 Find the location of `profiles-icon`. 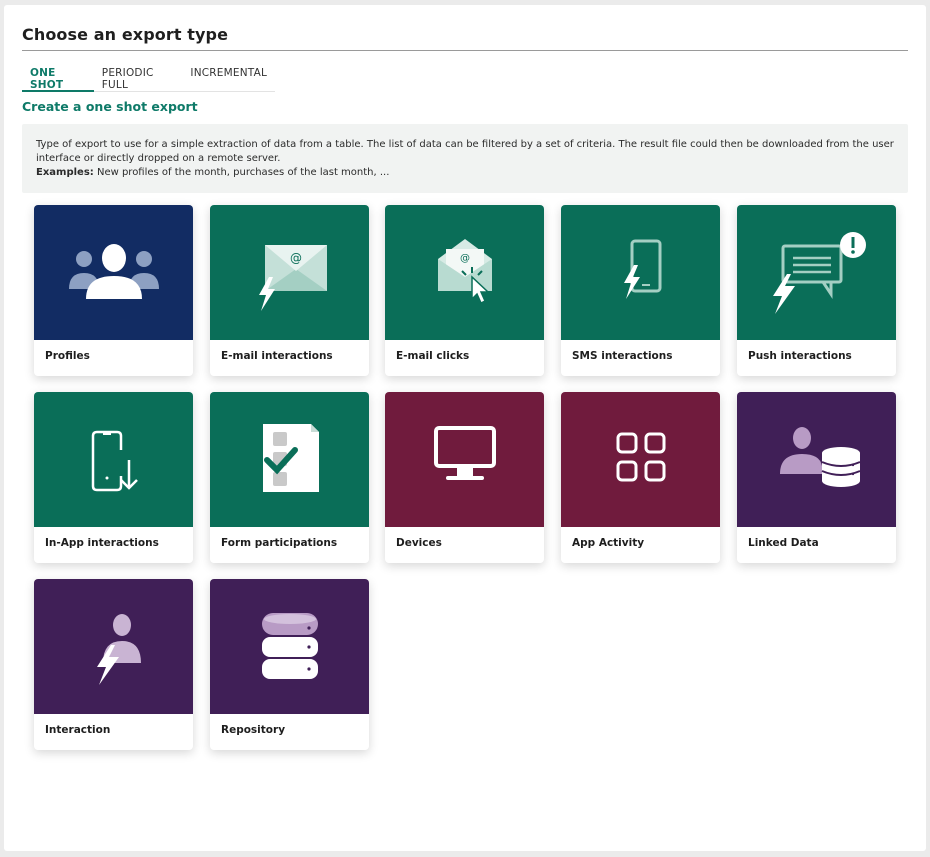

profiles-icon is located at coordinates (113, 271).